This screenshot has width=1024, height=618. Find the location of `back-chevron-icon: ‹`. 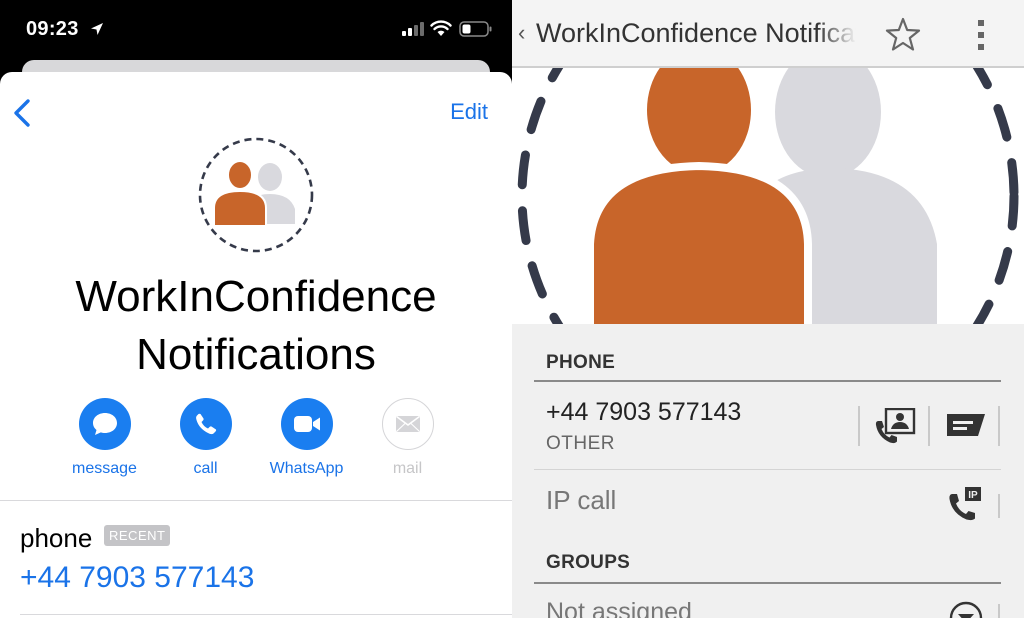

back-chevron-icon: ‹ is located at coordinates (521, 33).